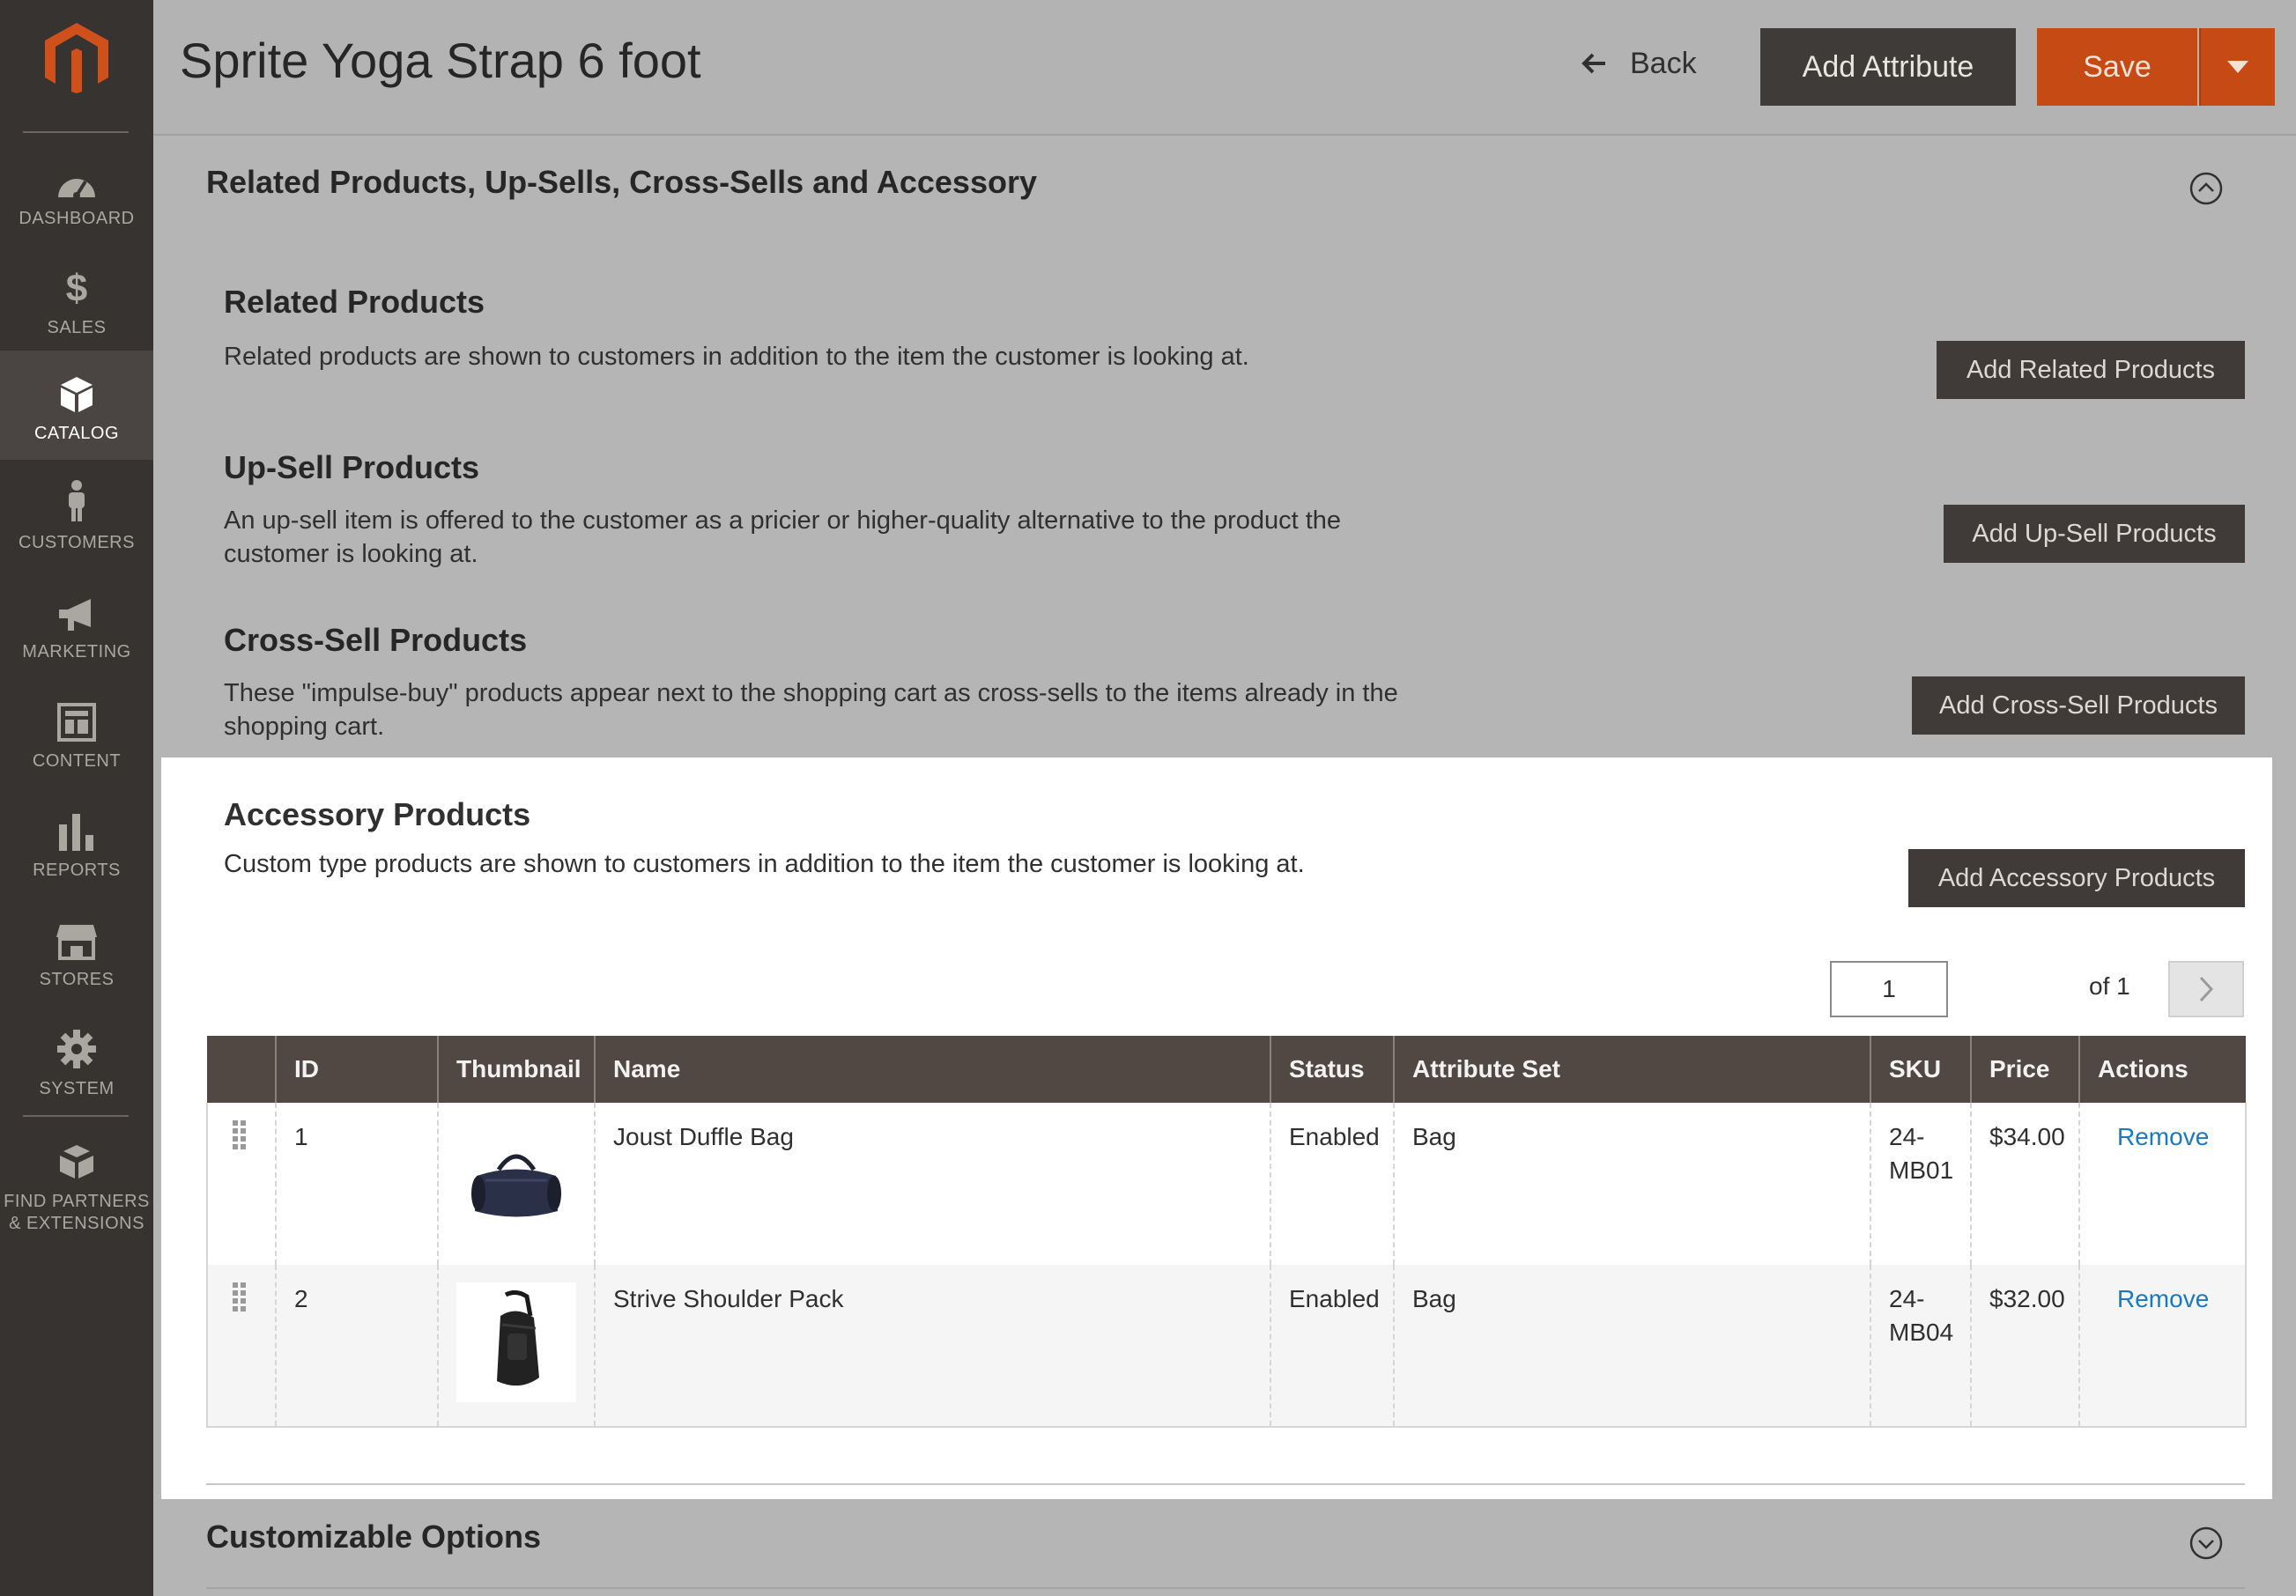 Image resolution: width=2296 pixels, height=1596 pixels. Describe the element at coordinates (377, 814) in the screenshot. I see `accessory-products-title: Accessory Products` at that location.